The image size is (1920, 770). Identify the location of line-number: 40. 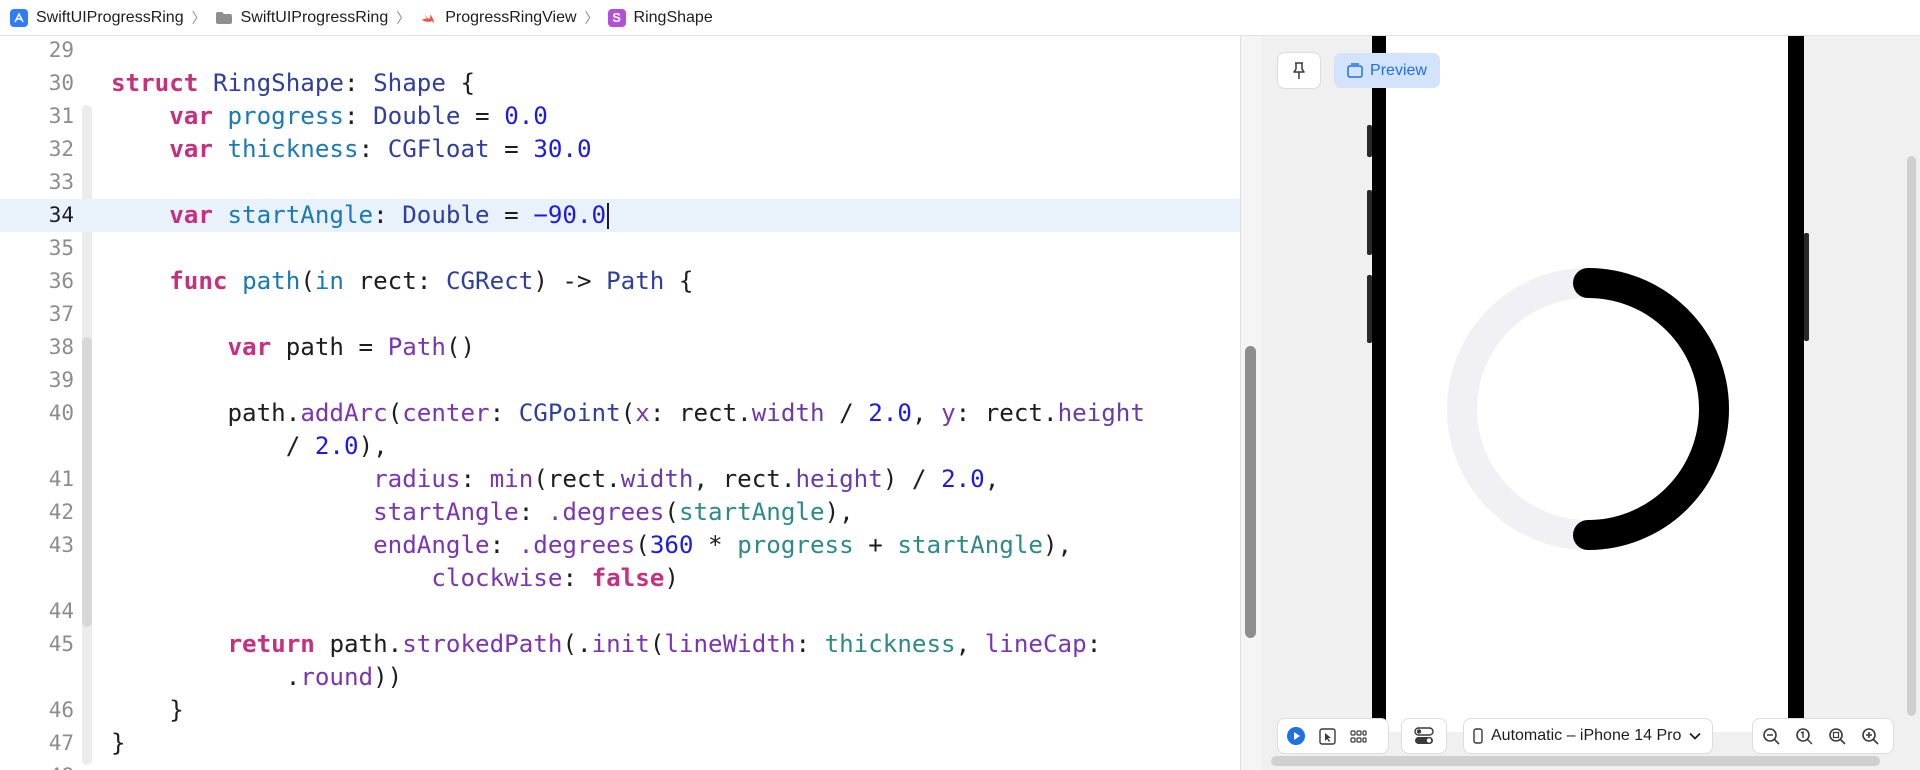
(61, 413).